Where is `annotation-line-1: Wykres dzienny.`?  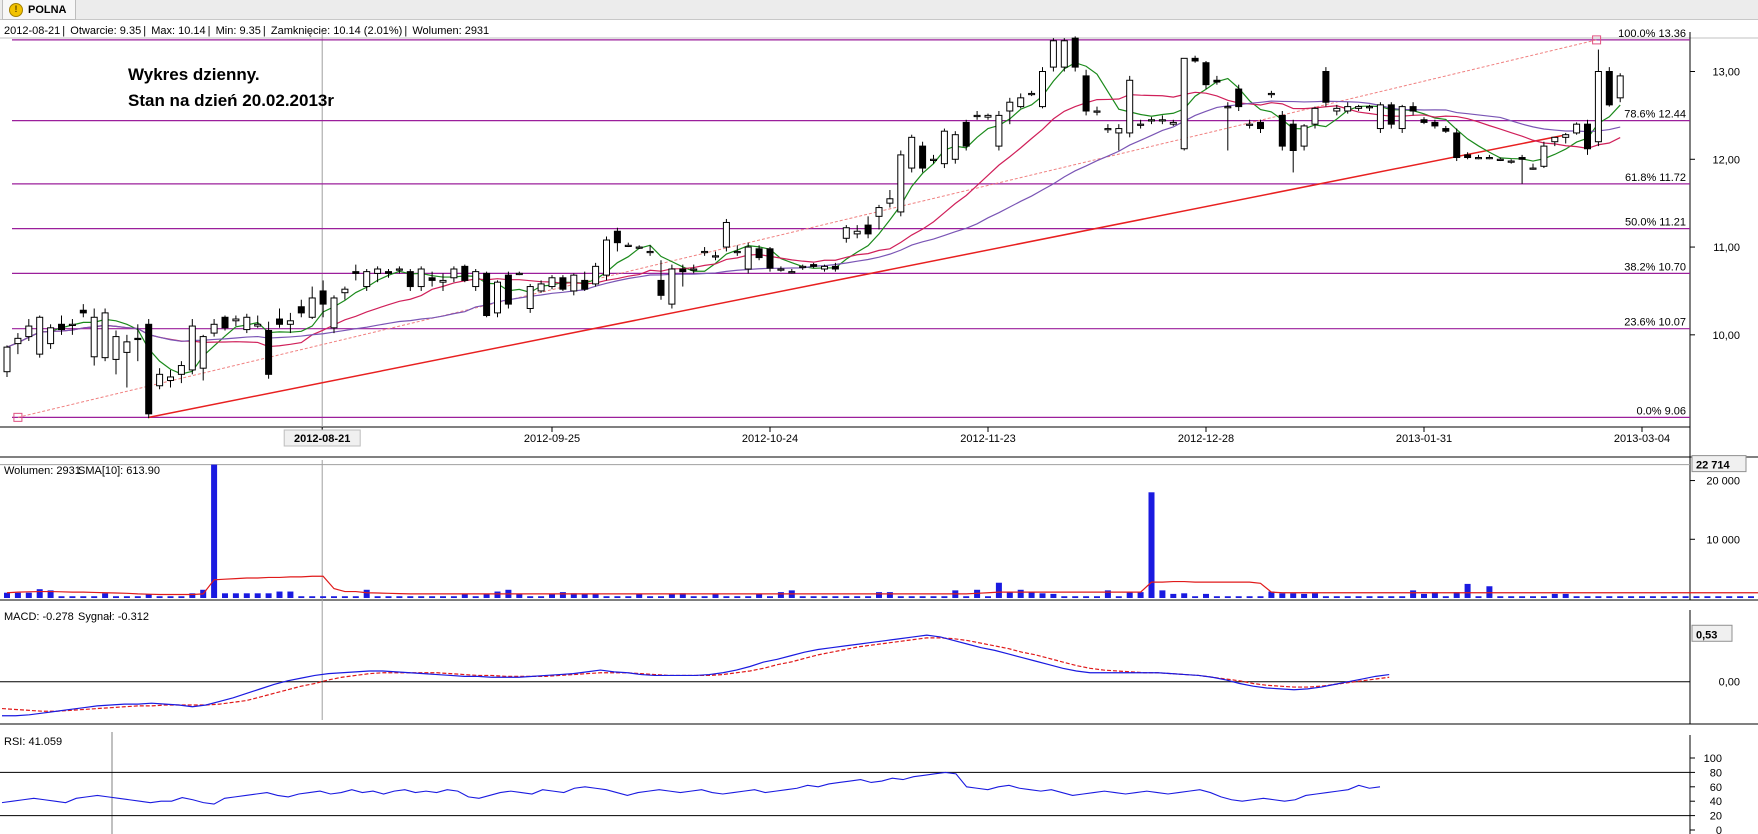
annotation-line-1: Wykres dzienny. is located at coordinates (194, 74).